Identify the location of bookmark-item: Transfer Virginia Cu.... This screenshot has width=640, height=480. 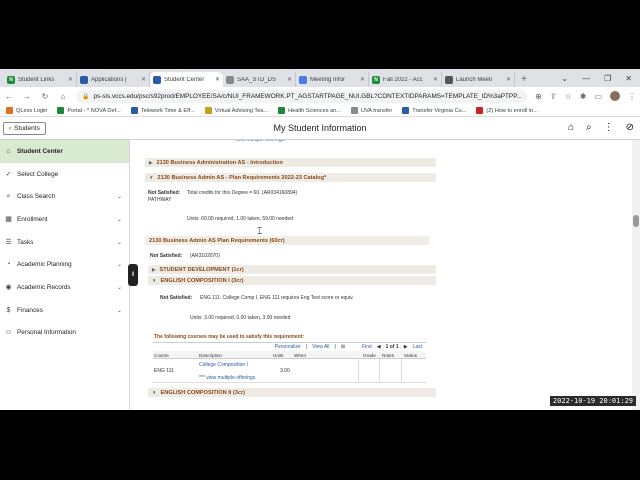
(434, 110).